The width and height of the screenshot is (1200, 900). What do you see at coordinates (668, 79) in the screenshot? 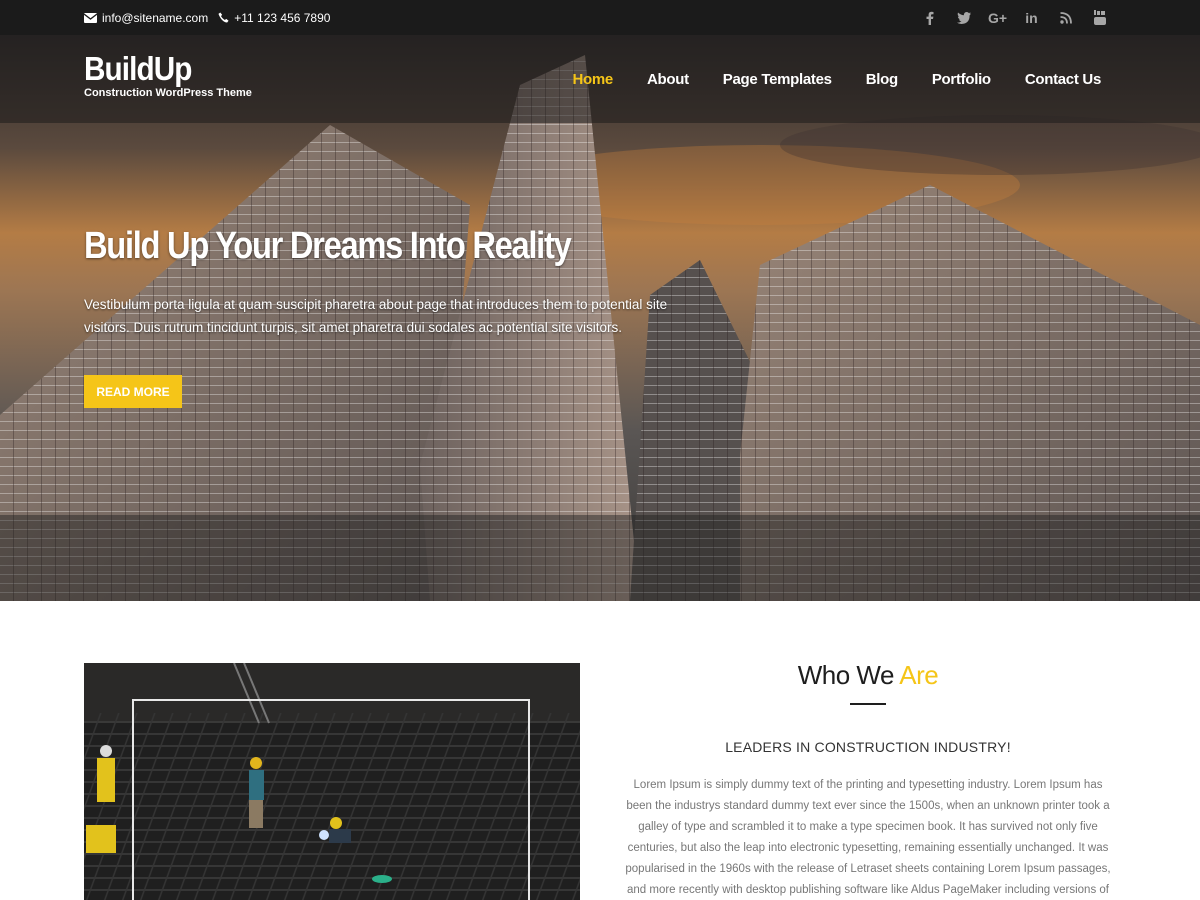
I see `menu-item-about: About` at bounding box center [668, 79].